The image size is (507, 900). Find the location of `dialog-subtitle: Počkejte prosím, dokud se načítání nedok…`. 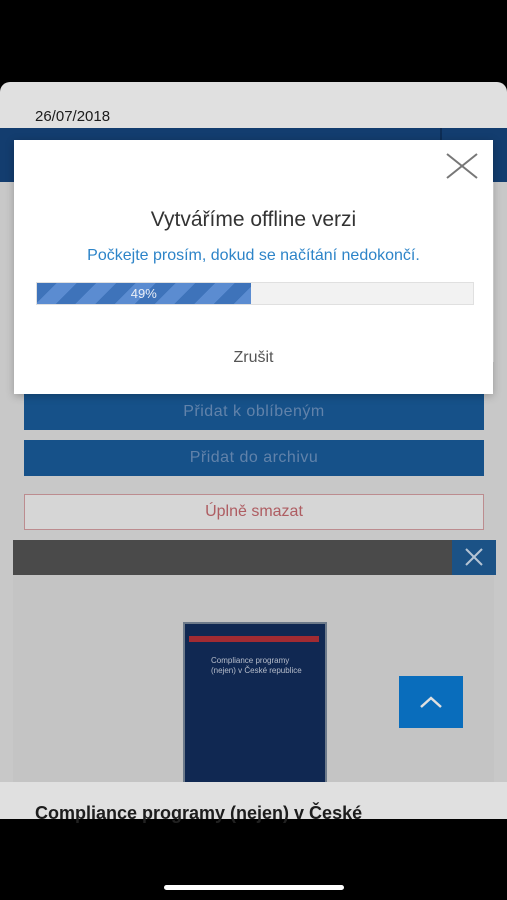

dialog-subtitle: Počkejte prosím, dokud se načítání nedok… is located at coordinates (253, 255).